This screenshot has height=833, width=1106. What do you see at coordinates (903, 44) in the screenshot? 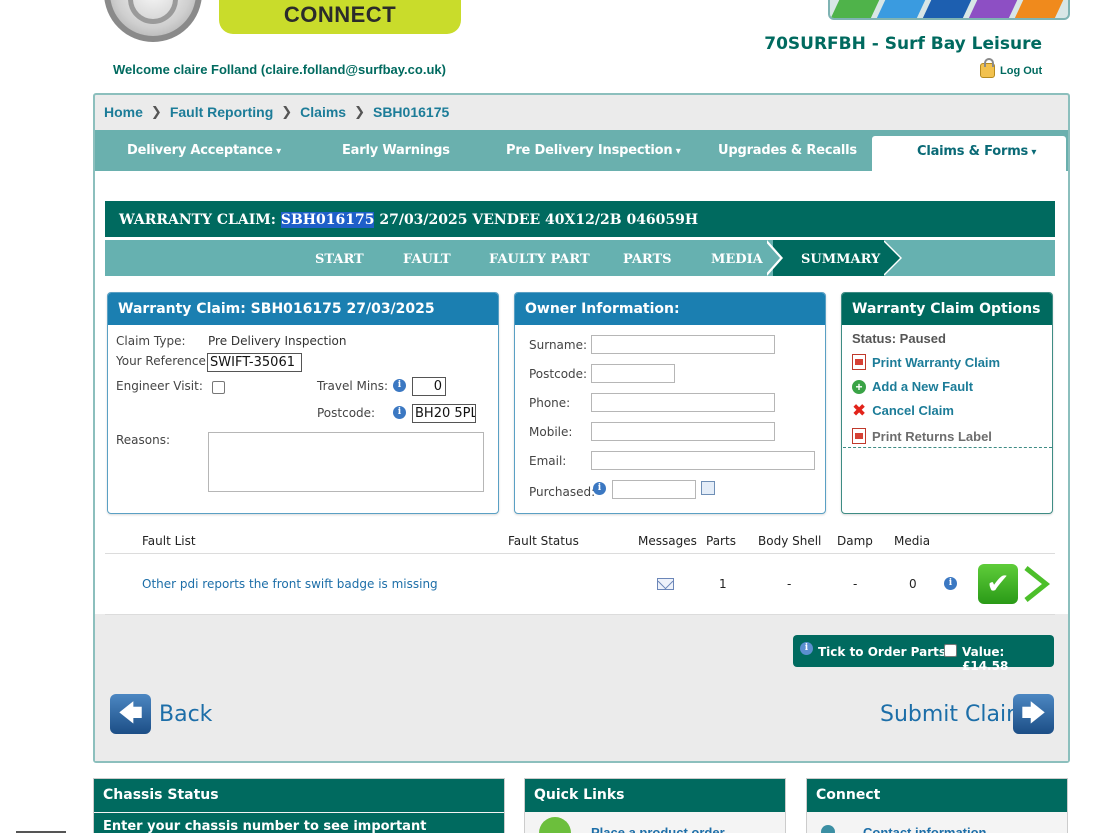
I see `dealer-name: 70SURFBH - Surf Bay Leisure` at bounding box center [903, 44].